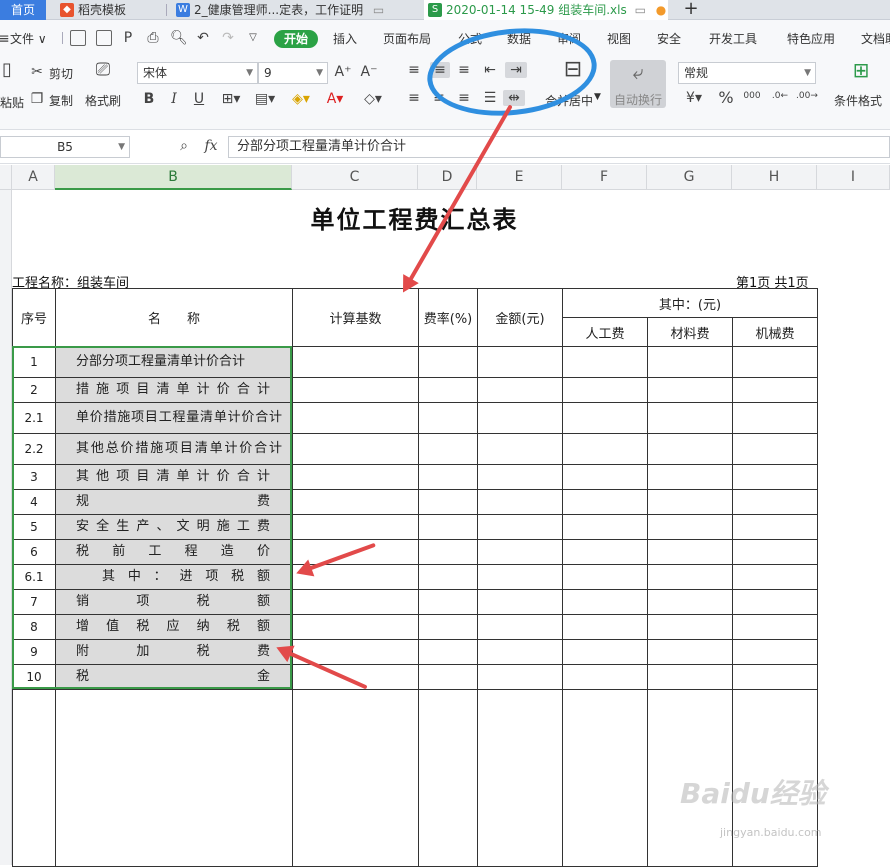 Image resolution: width=890 pixels, height=867 pixels. Describe the element at coordinates (780, 96) in the screenshot. I see `increase-decimal-icon: .0←` at that location.